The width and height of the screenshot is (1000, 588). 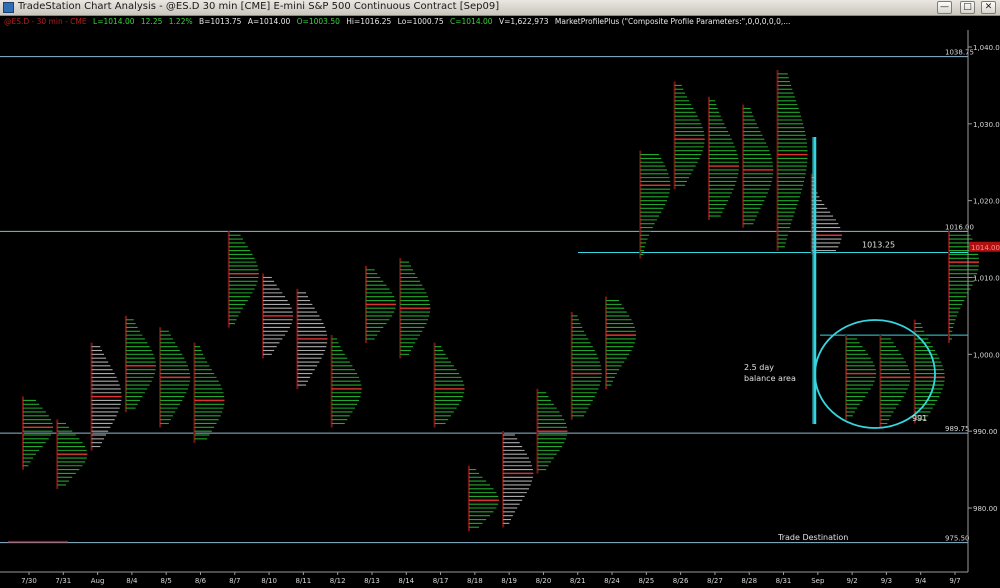 I want to click on x-tick-label: 7/30, so click(x=29, y=581).